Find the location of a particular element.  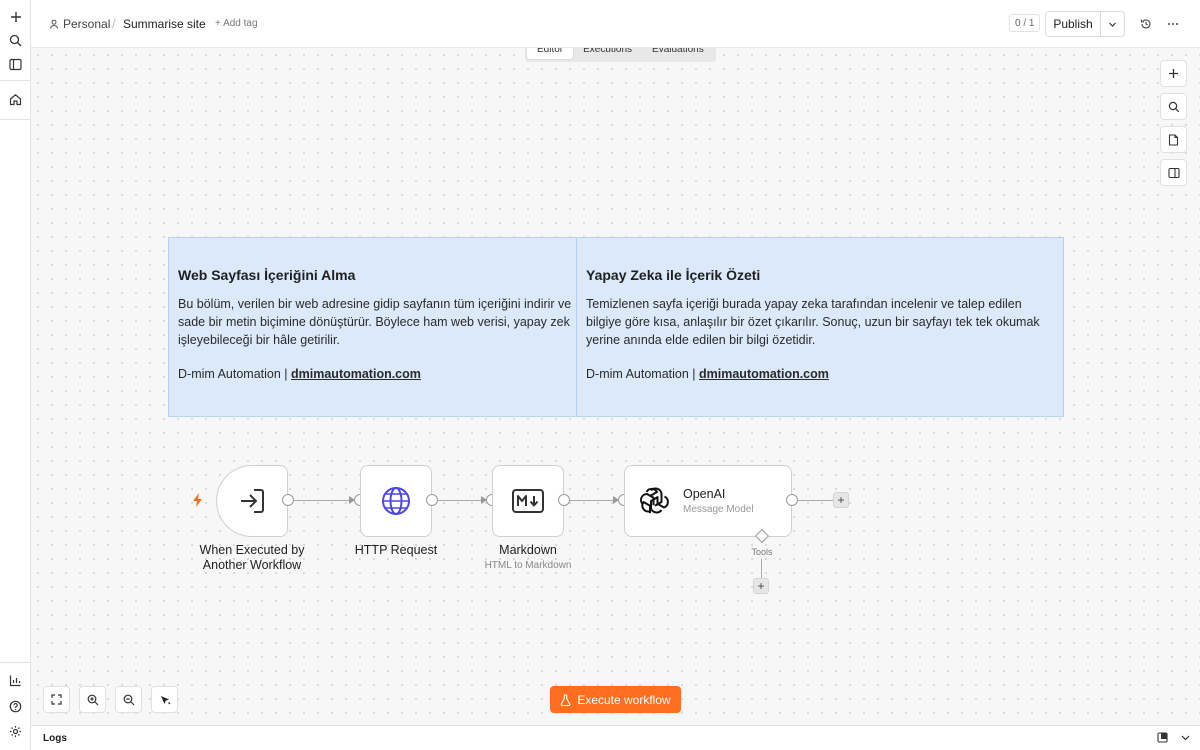

version-counter: 0 / 1 is located at coordinates (1025, 23).